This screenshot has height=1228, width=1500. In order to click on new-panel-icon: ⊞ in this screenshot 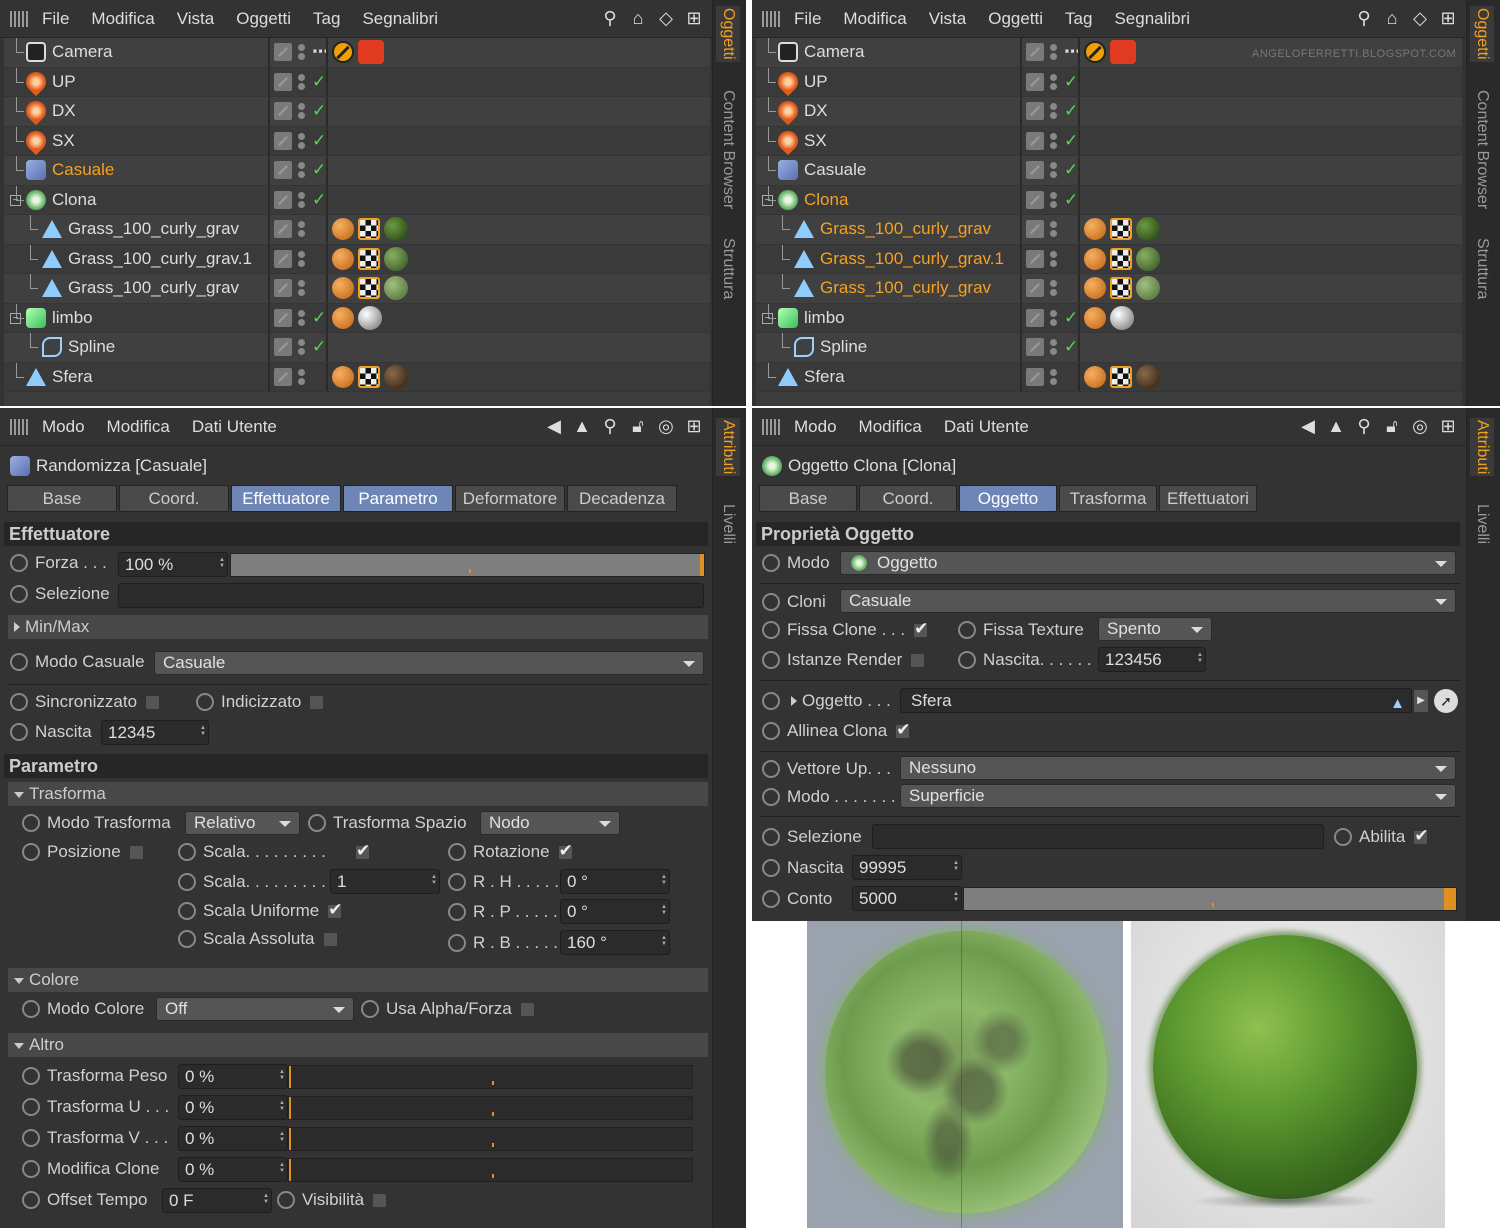, I will do `click(1448, 18)`.